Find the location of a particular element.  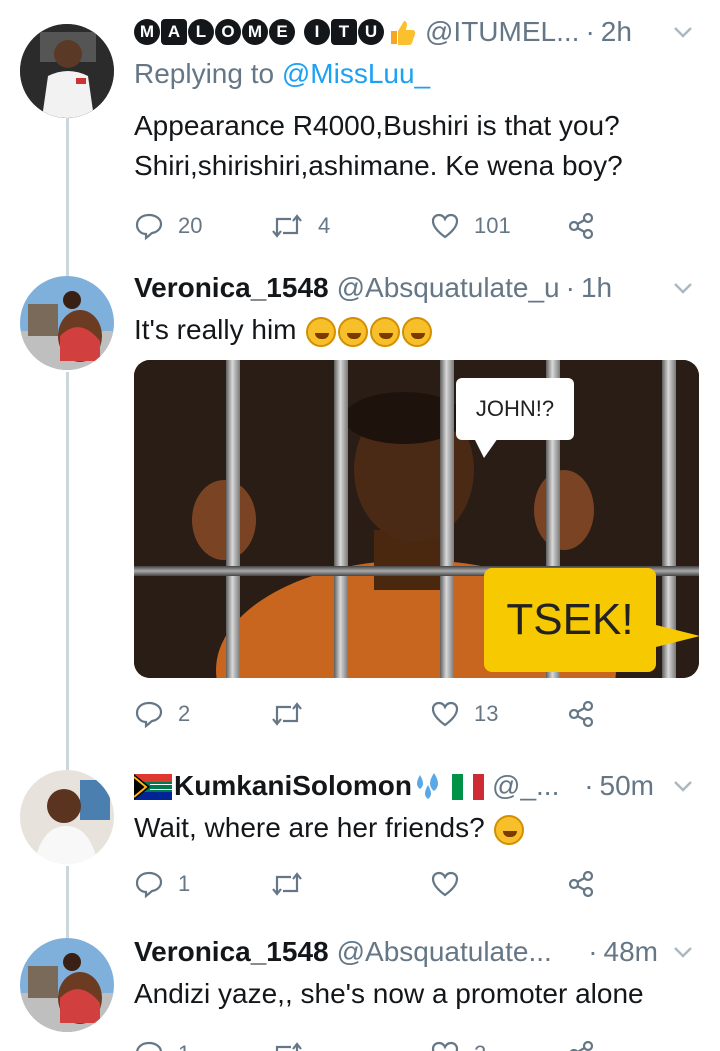

italy-flag is located at coordinates (468, 786).